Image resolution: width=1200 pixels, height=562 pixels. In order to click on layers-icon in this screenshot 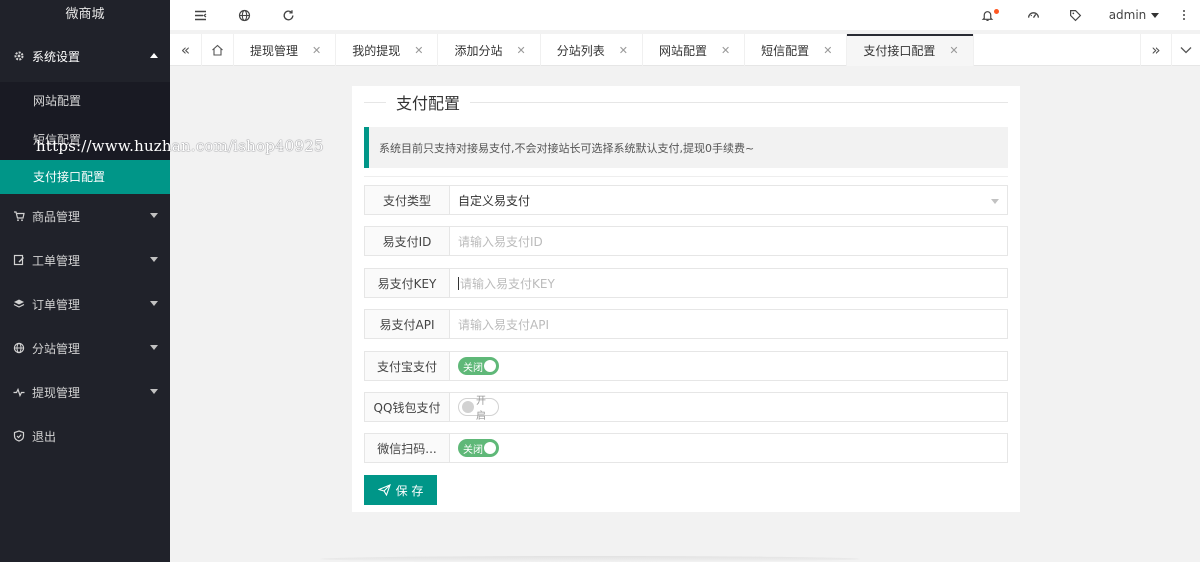, I will do `click(19, 304)`.